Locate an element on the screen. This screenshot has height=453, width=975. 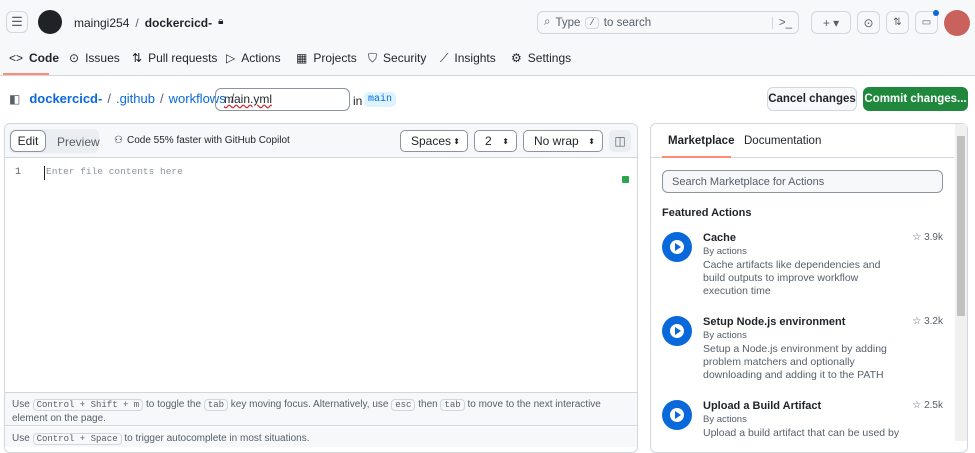
table-icon: ▦ is located at coordinates (302, 58).